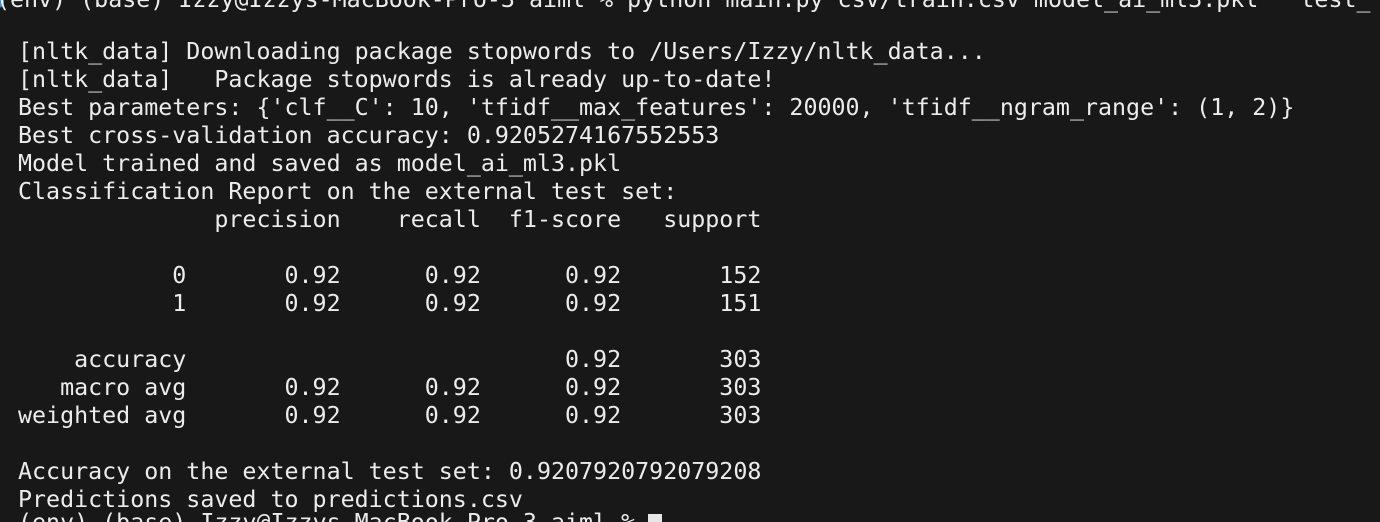 This screenshot has height=522, width=1380. I want to click on report-row-macro-avg: macro avg 0.92 0.92 0.92 303, so click(390, 387).